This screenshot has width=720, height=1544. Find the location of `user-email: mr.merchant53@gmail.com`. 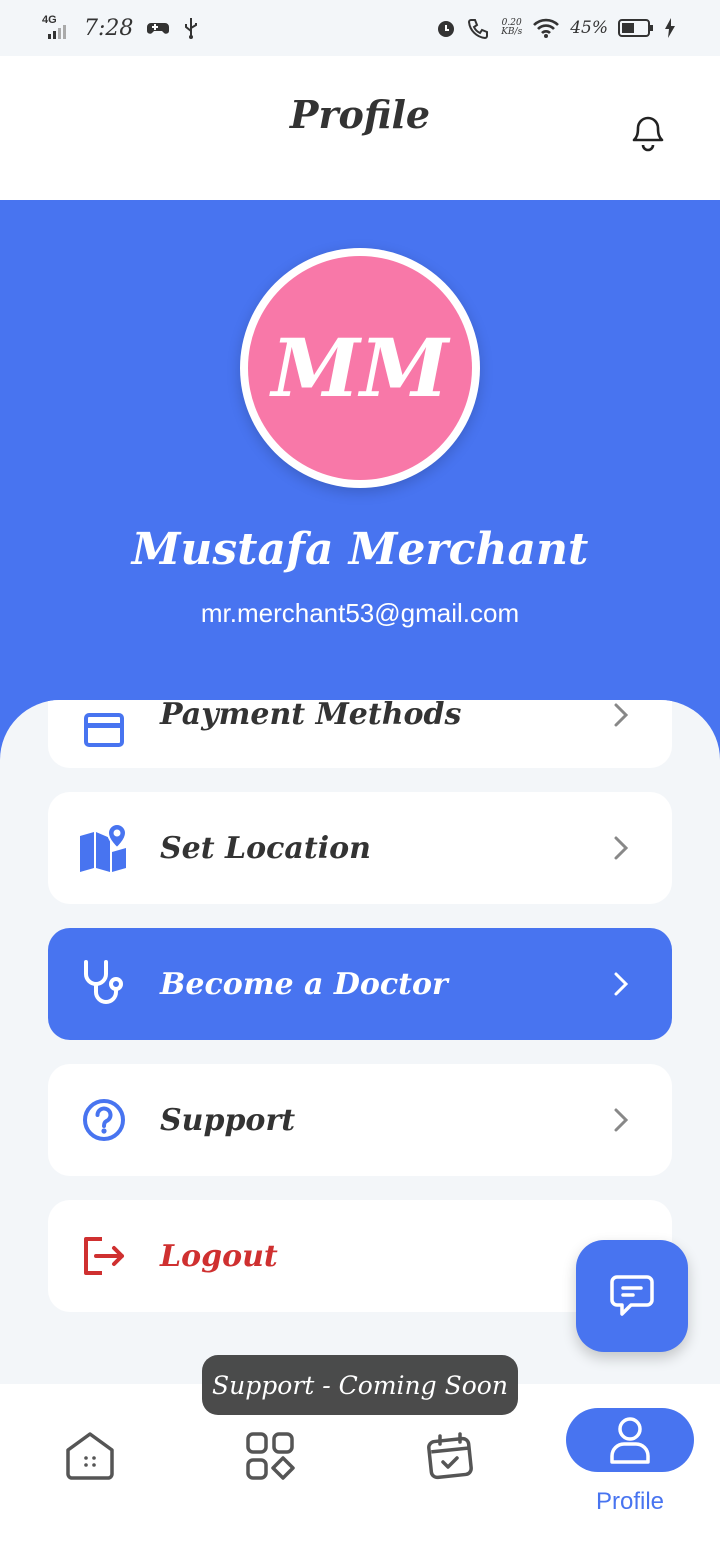

user-email: mr.merchant53@gmail.com is located at coordinates (360, 613).